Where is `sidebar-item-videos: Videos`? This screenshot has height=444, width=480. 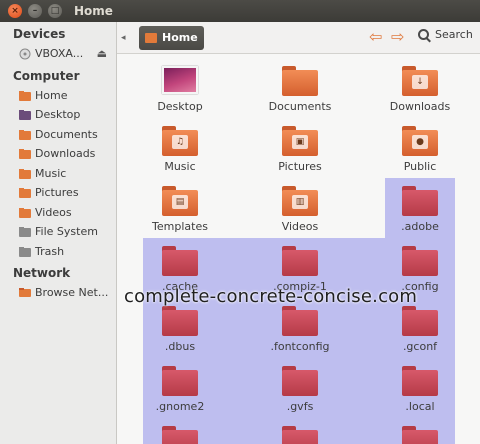
sidebar-item-videos: Videos is located at coordinates (58, 213).